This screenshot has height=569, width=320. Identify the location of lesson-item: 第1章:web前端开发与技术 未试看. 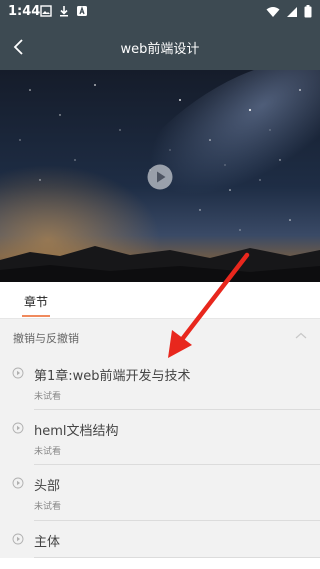
(160, 382).